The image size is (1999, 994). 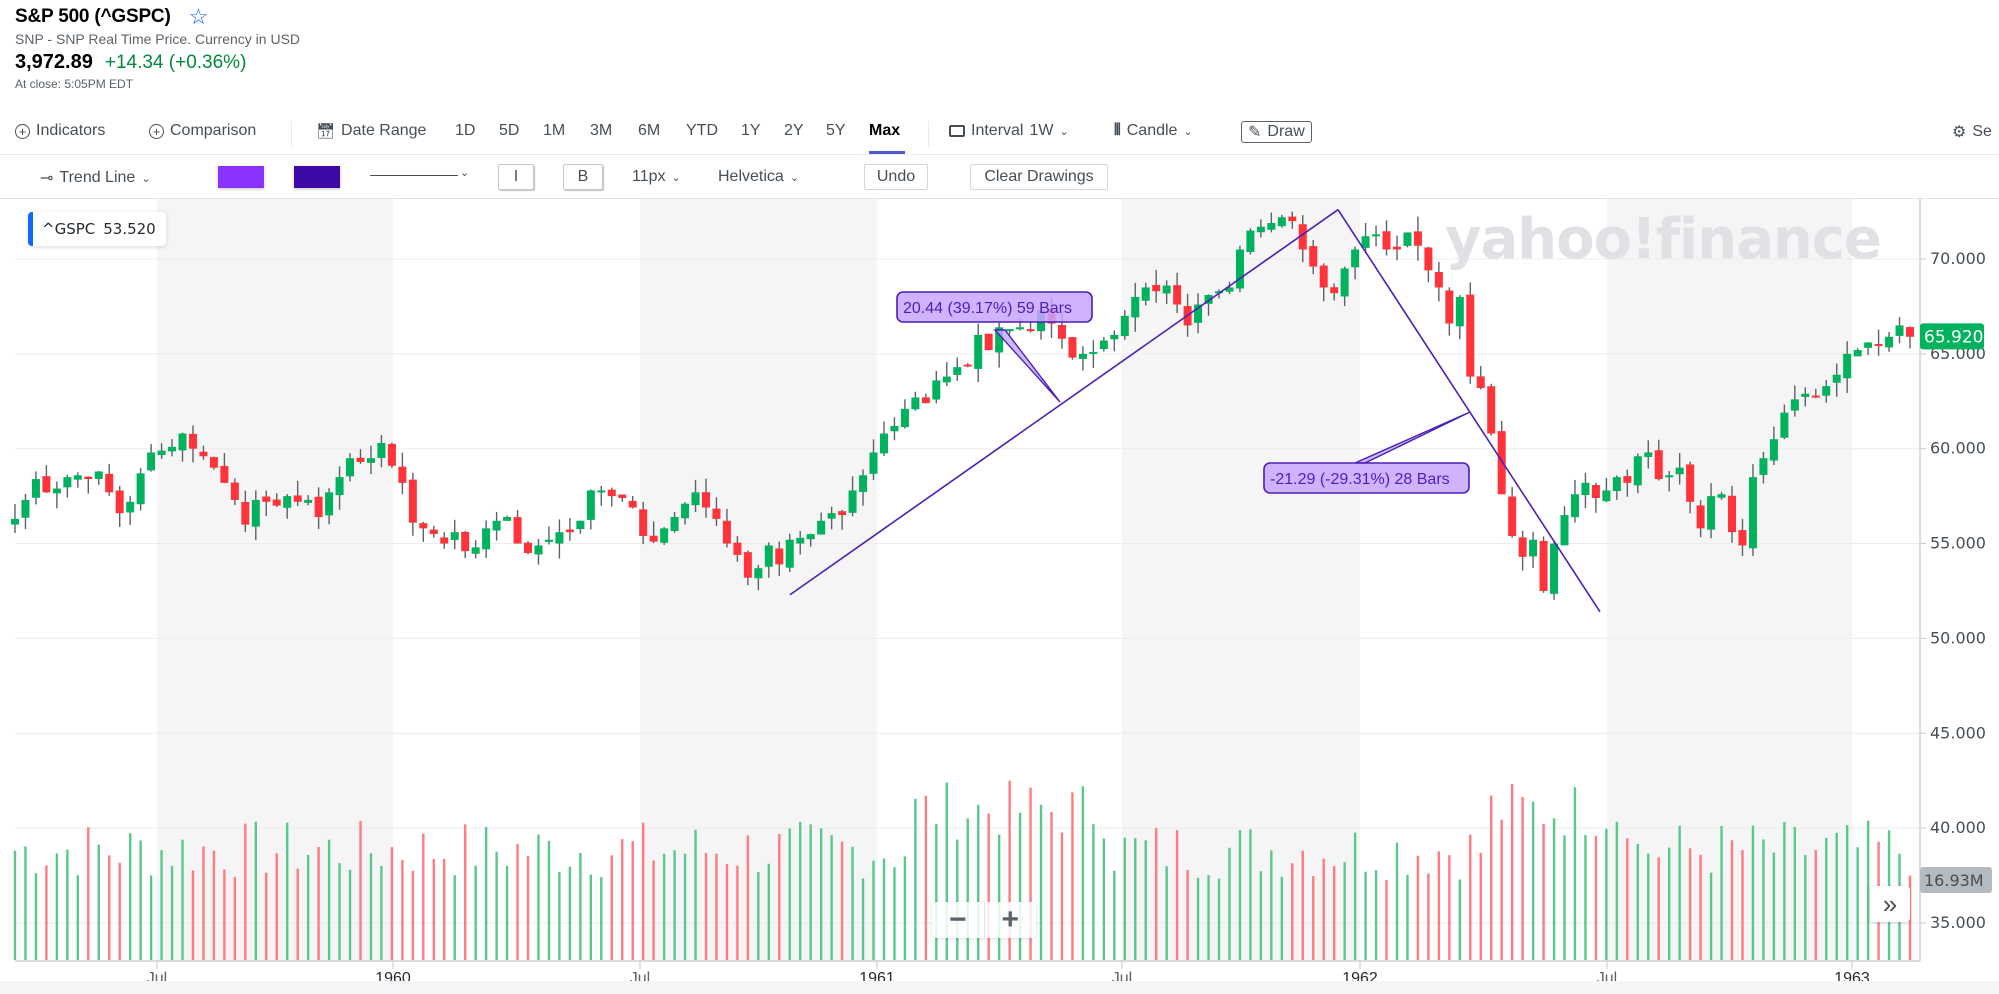 I want to click on volume-badge: 16.93M, so click(x=1956, y=880).